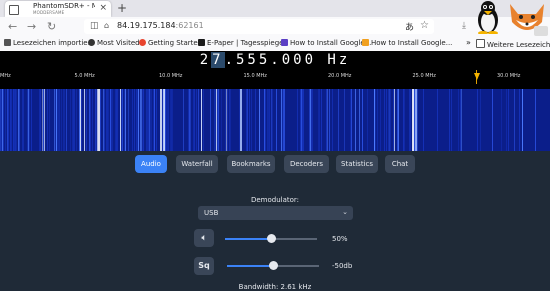  Describe the element at coordinates (51, 26) in the screenshot. I see `reload-icon: ↻` at that location.